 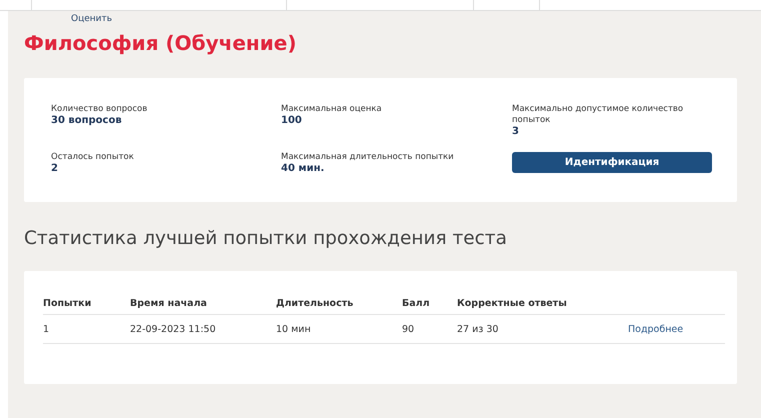 I want to click on table-cell: 22-09-2023 11:50, so click(x=203, y=329).